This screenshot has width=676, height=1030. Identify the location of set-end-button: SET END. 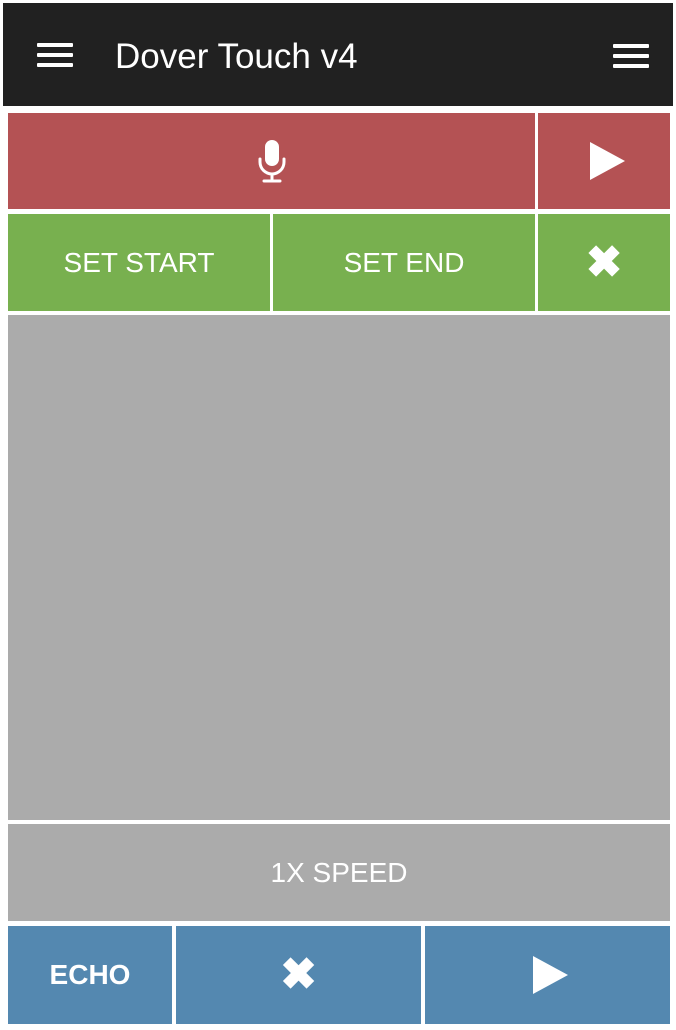
(404, 262).